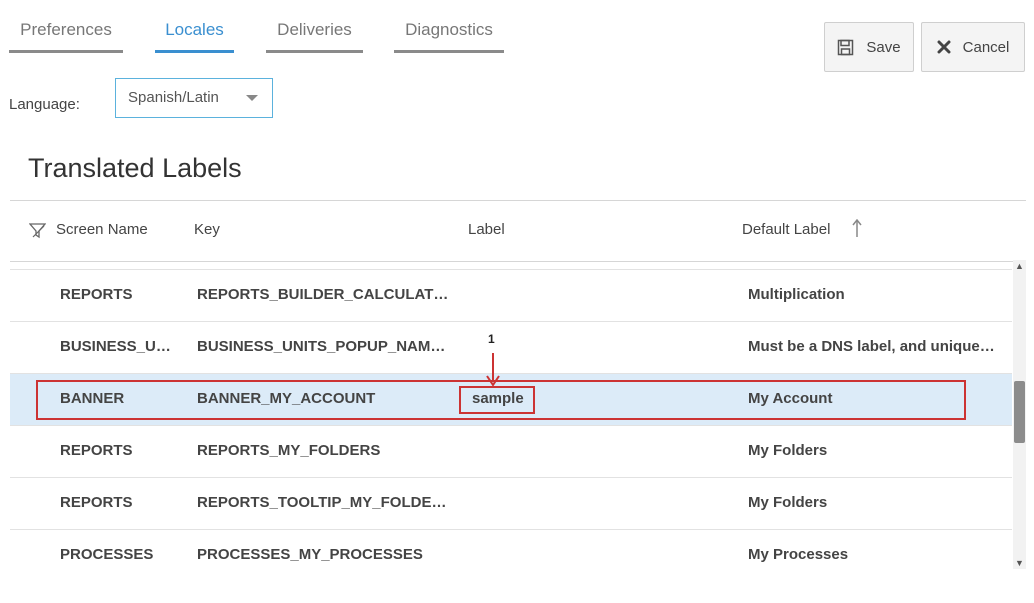 Image resolution: width=1034 pixels, height=603 pixels. I want to click on filter-icon, so click(37, 233).